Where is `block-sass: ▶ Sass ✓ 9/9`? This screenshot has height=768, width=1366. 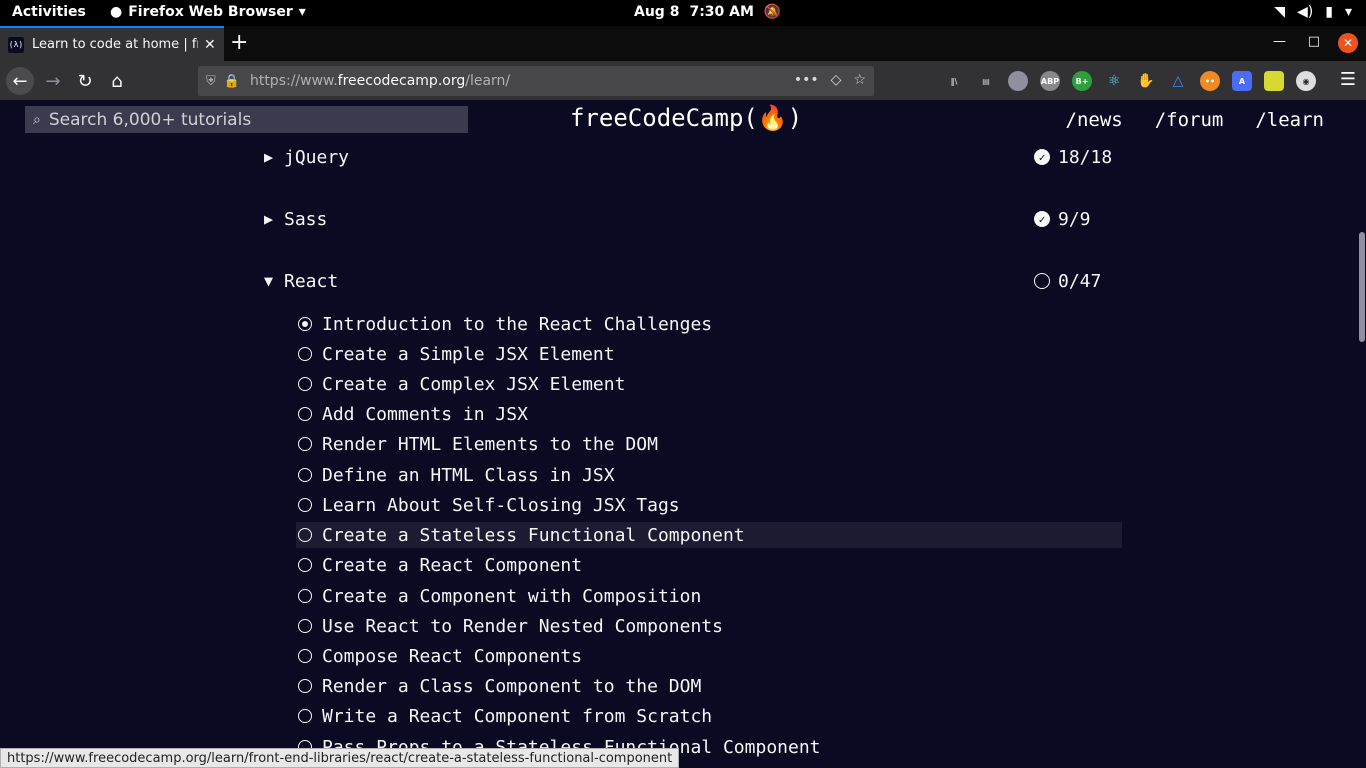
block-sass: ▶ Sass ✓ 9/9 is located at coordinates (693, 219).